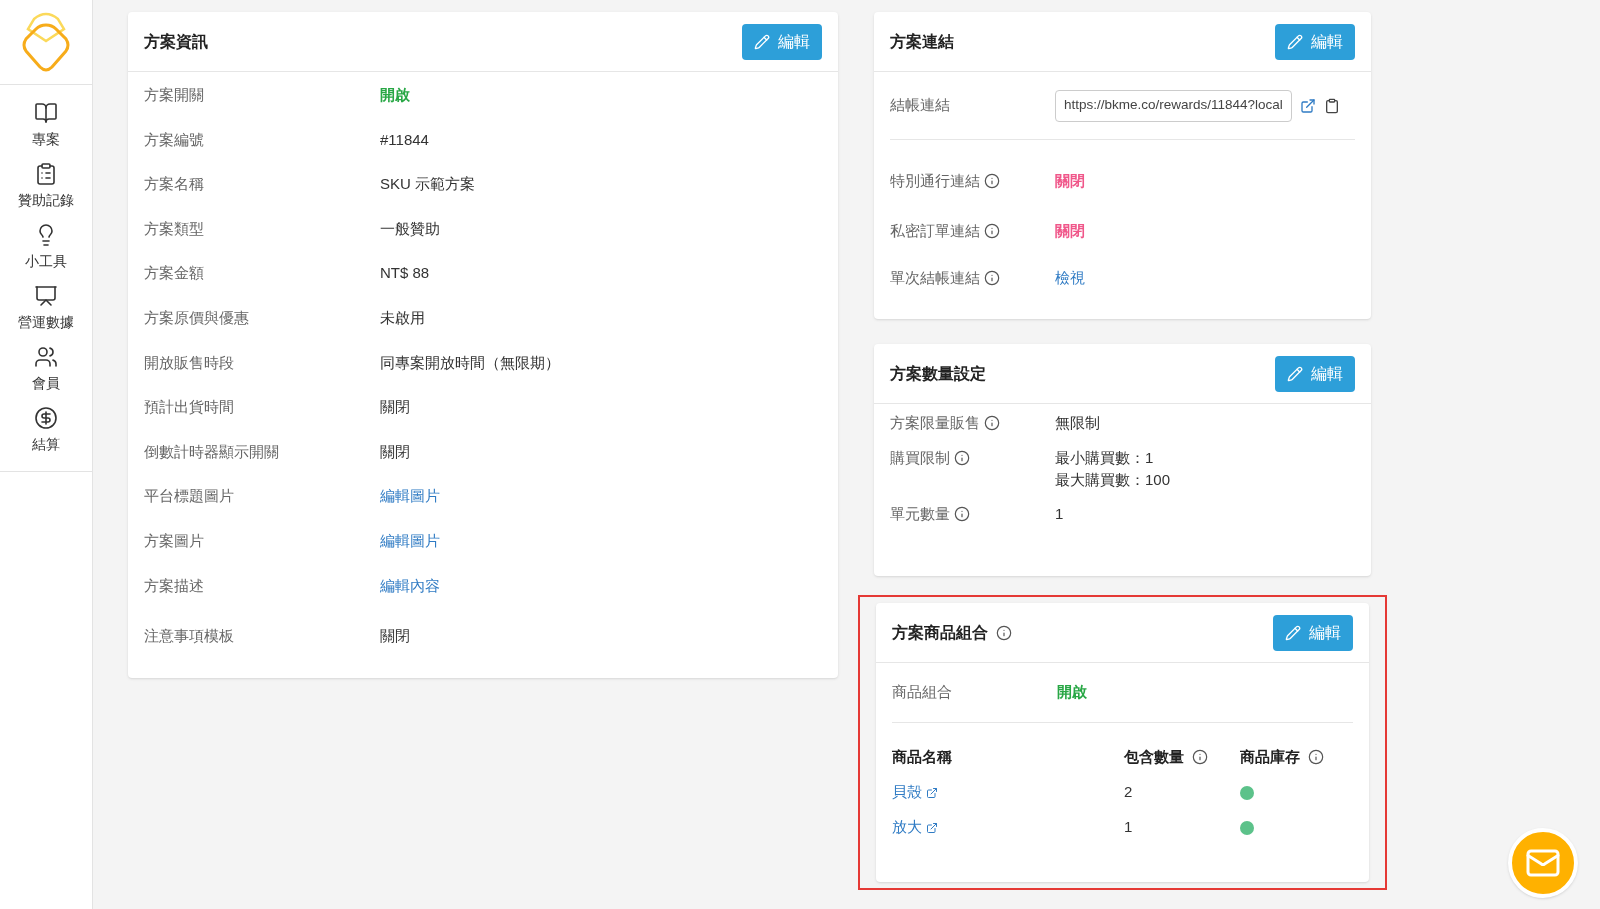 The image size is (1600, 909). I want to click on field-label: 方案名稱, so click(174, 184).